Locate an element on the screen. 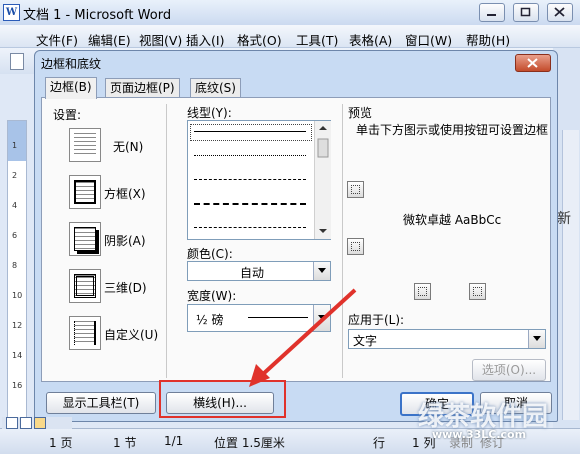  annotation-arrow-icon is located at coordinates (303, 337).